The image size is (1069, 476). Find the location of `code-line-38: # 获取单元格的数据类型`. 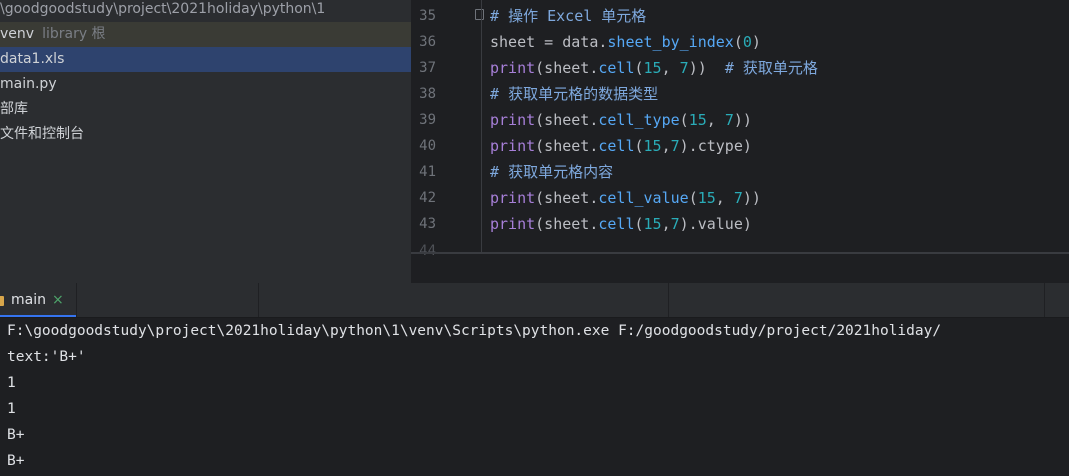

code-line-38: # 获取单元格的数据类型 is located at coordinates (574, 94).